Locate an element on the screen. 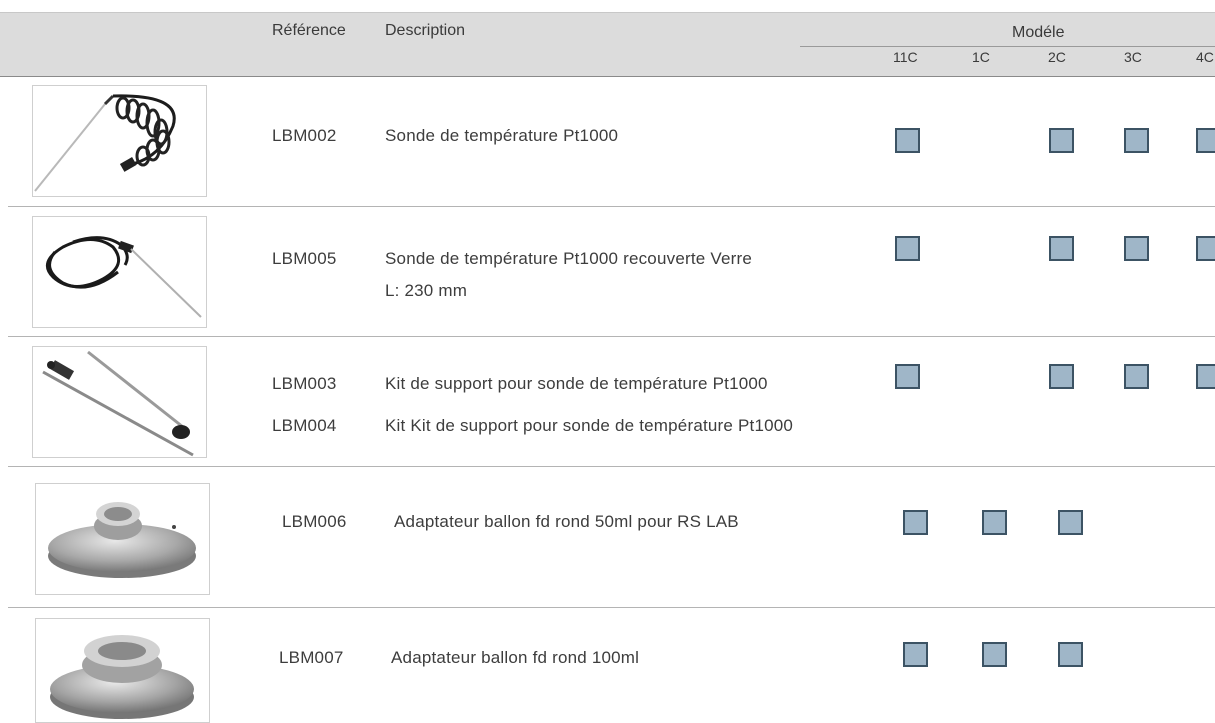 The image size is (1215, 723). model-1c-header: 1C is located at coordinates (981, 57).